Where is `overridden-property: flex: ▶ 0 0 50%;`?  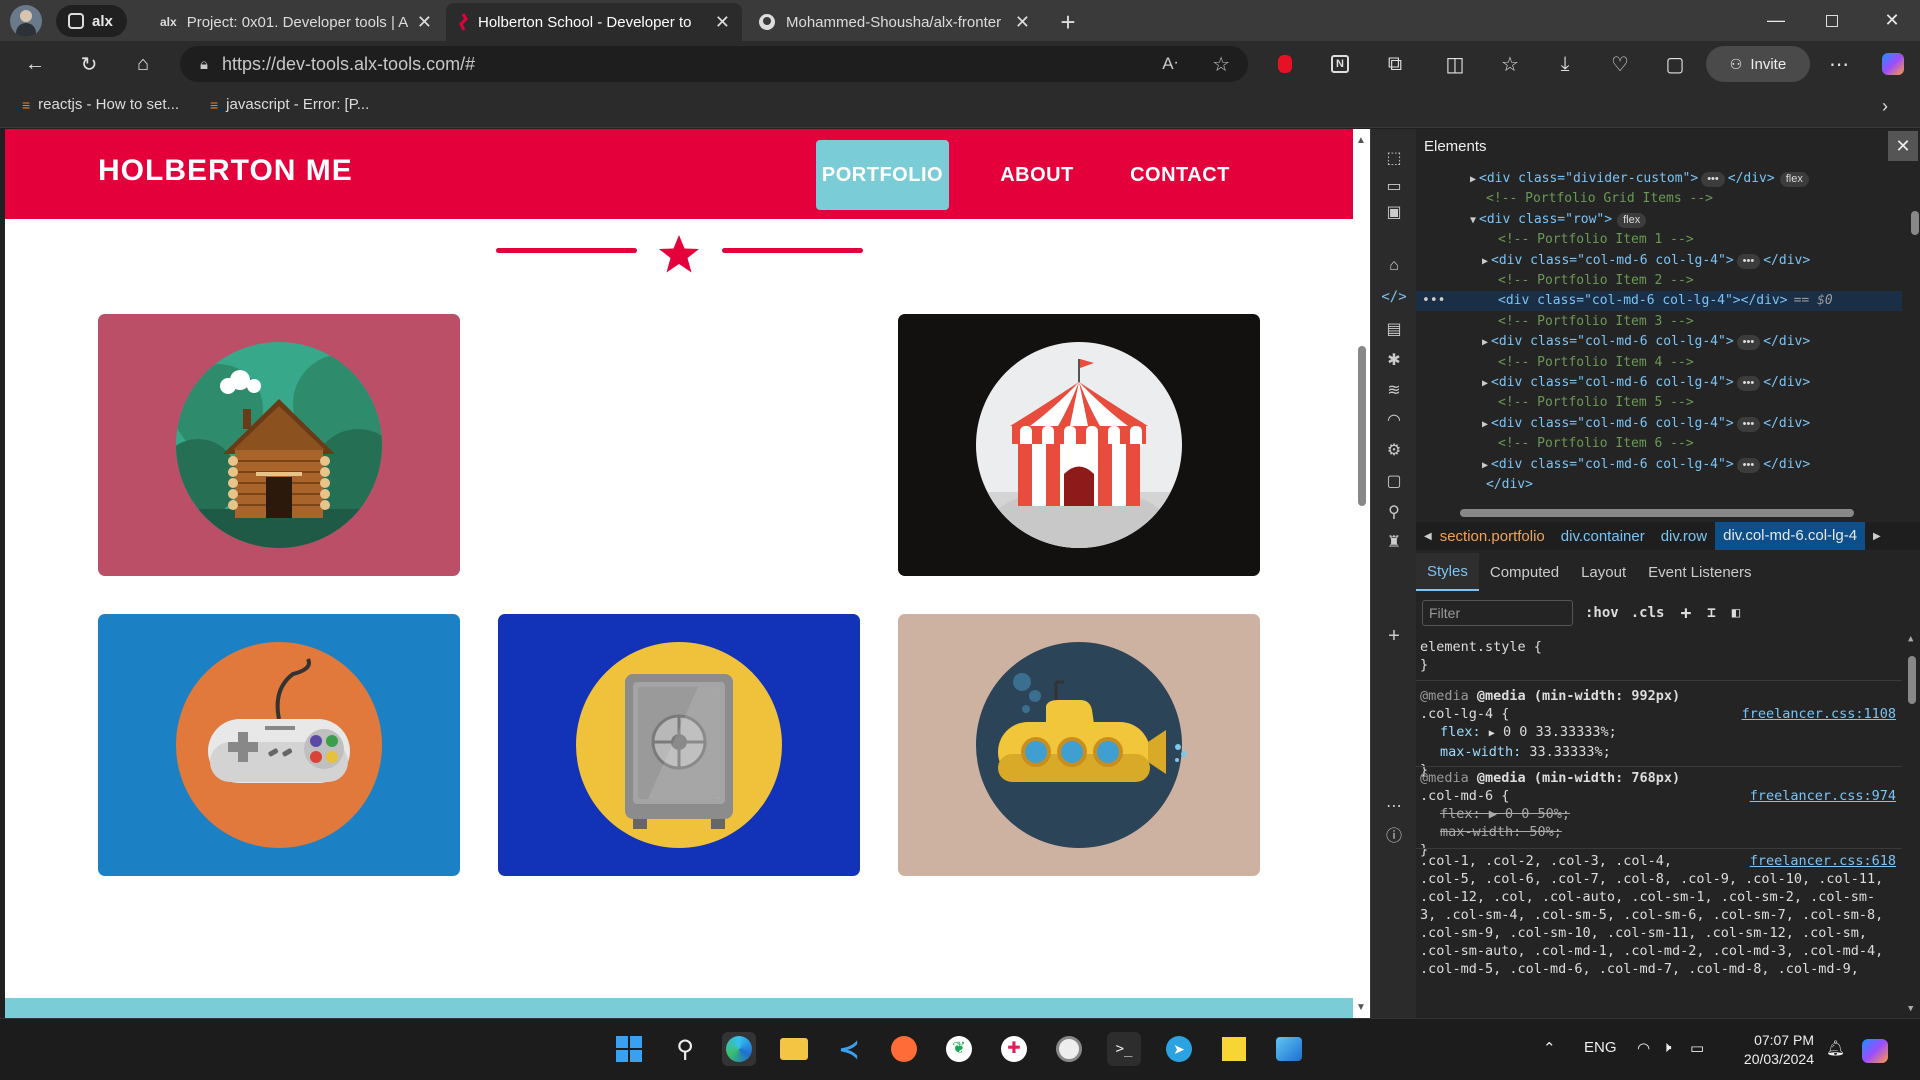
overridden-property: flex: ▶ 0 0 50%; is located at coordinates (1660, 814).